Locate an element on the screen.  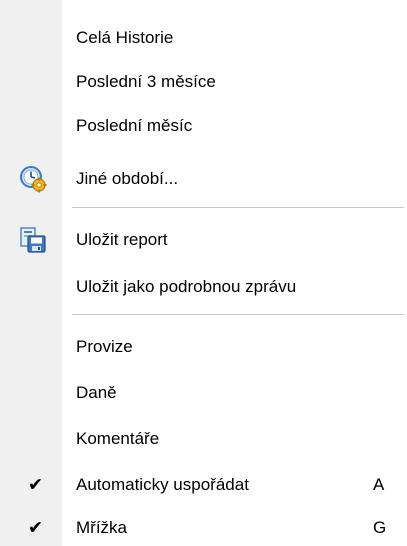
save-report-icon is located at coordinates (33, 240).